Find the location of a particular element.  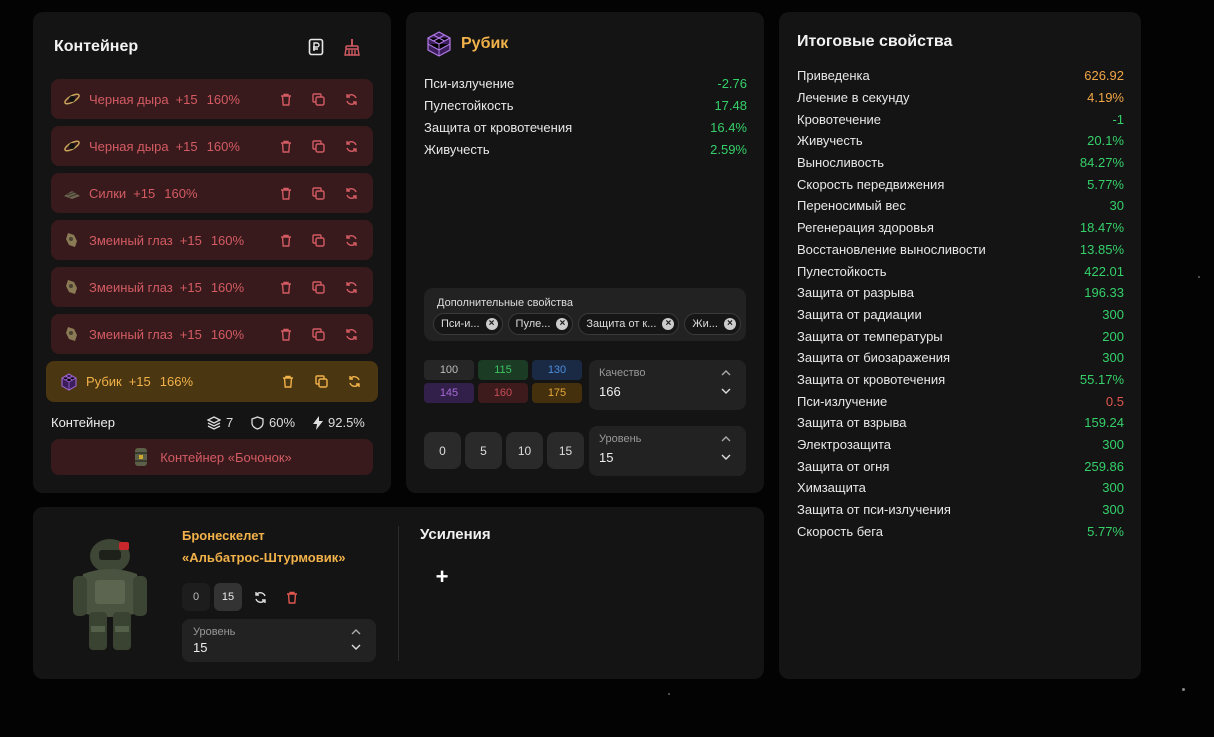

ruble-icon is located at coordinates (316, 47).